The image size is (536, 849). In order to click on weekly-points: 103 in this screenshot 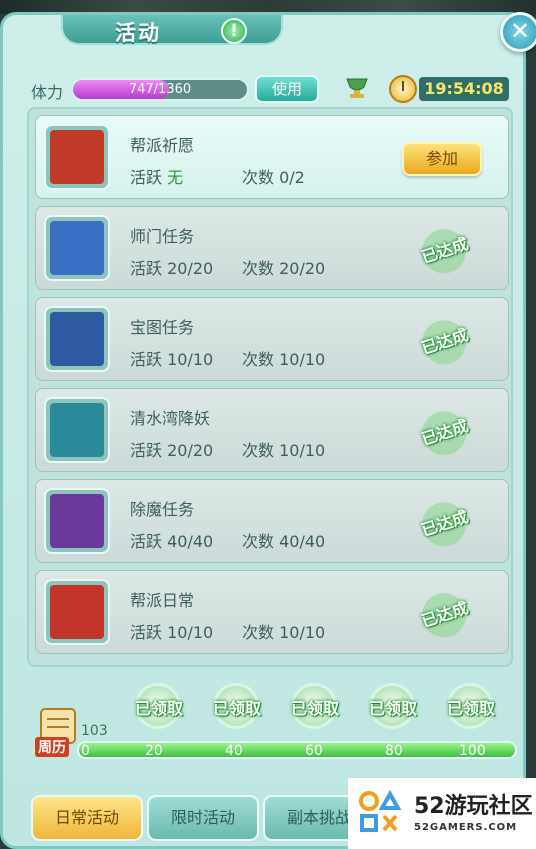, I will do `click(94, 731)`.